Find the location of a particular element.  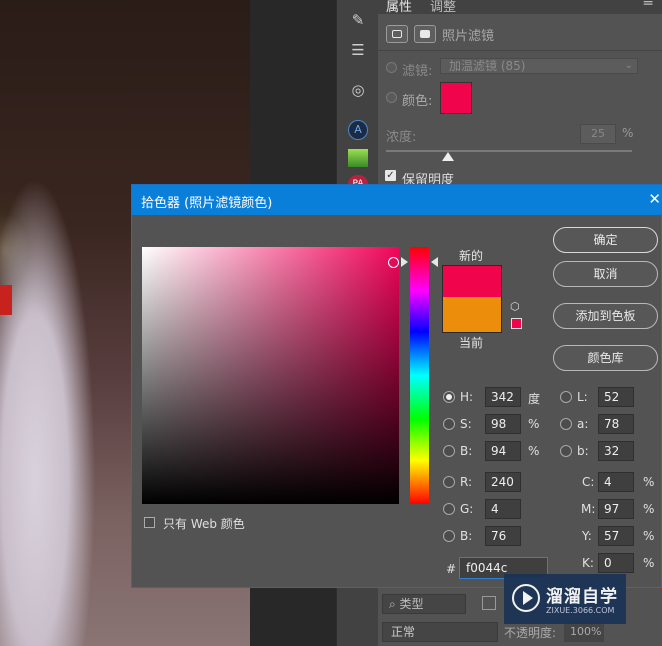

magenta-label: M: is located at coordinates (588, 509).